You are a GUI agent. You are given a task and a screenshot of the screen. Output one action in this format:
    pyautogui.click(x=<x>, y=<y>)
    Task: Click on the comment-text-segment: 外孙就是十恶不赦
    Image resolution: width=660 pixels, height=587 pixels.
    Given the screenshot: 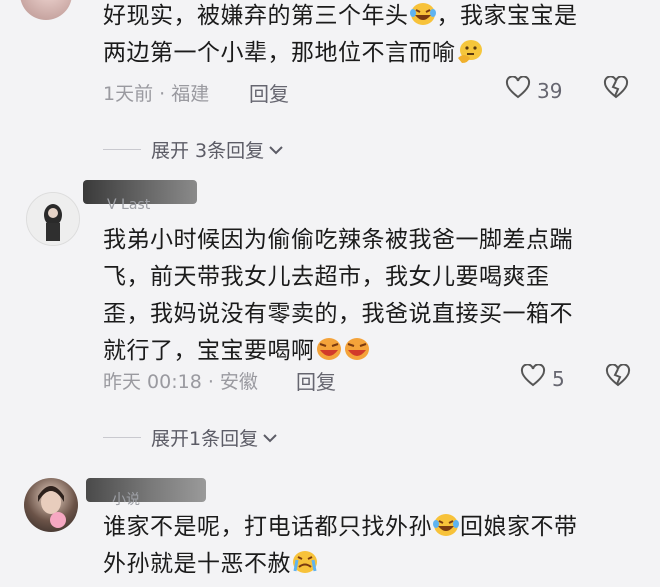 What is the action you would take?
    pyautogui.click(x=197, y=564)
    